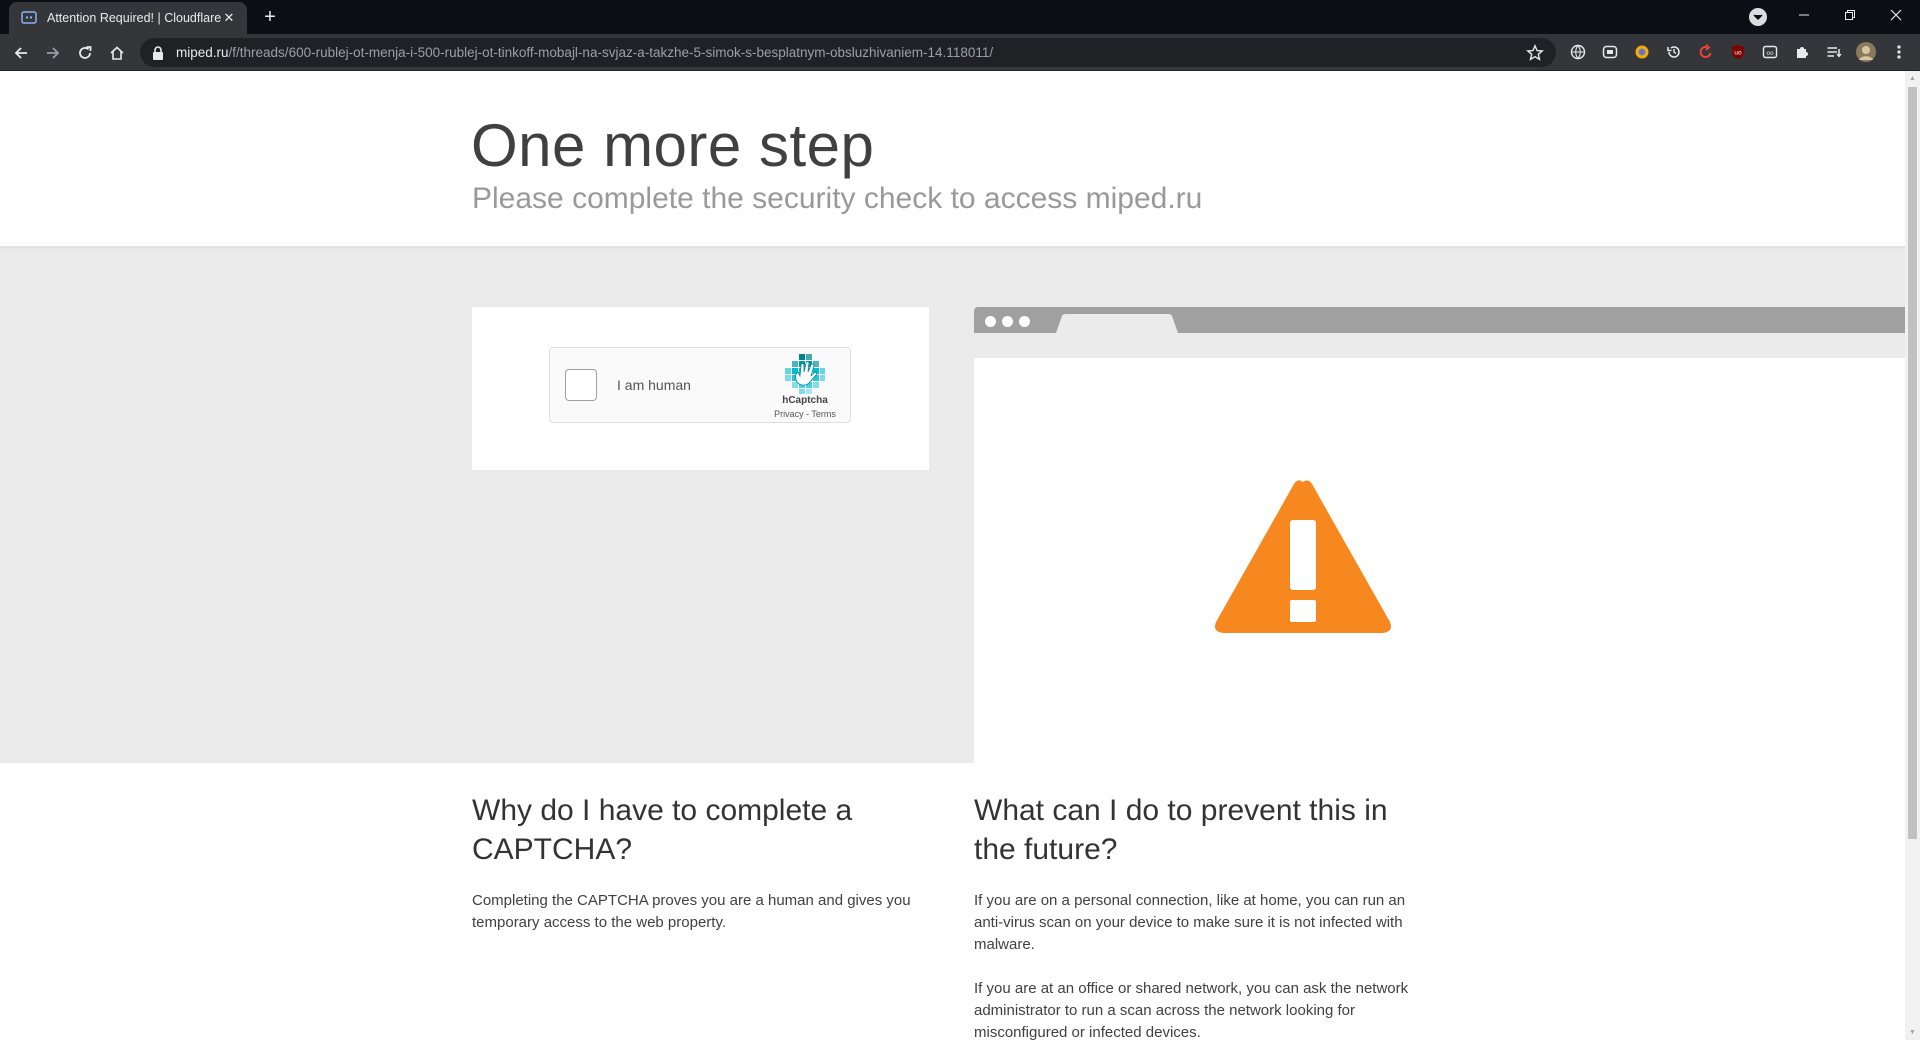 The height and width of the screenshot is (1040, 1920). Describe the element at coordinates (1439, 345) in the screenshot. I see `illustration-strip` at that location.